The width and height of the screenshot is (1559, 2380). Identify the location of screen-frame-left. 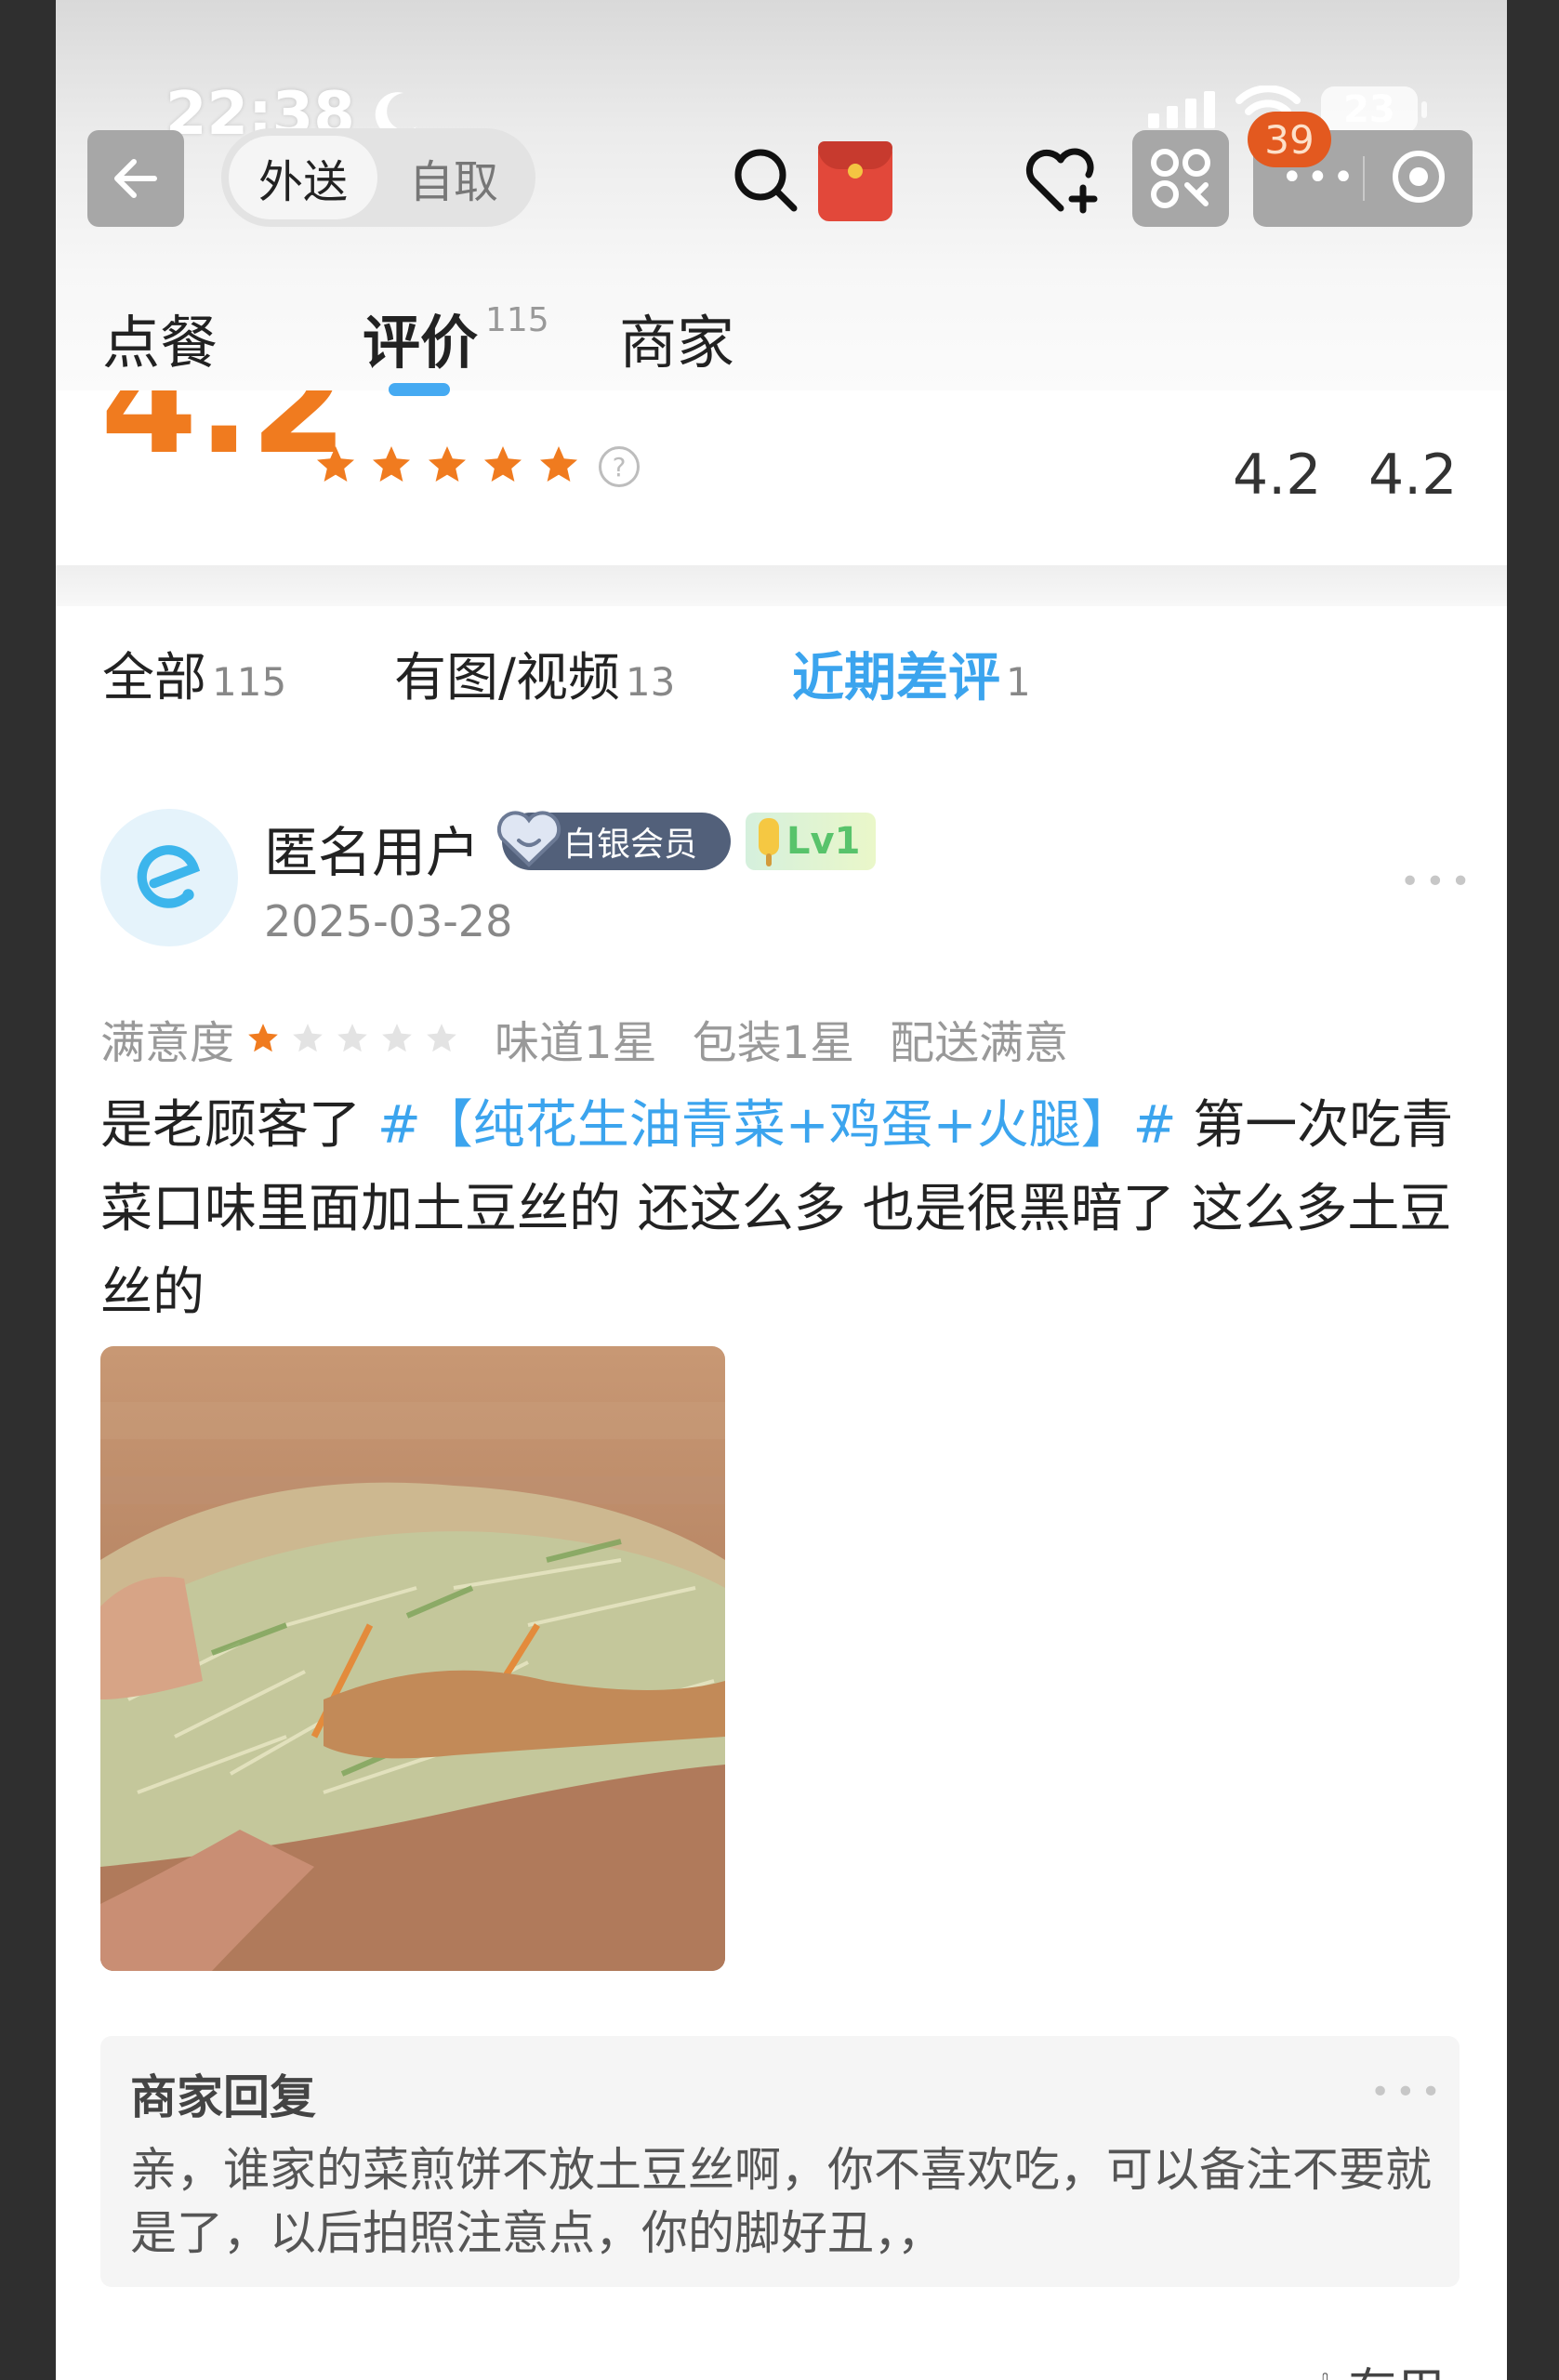
(28, 1190).